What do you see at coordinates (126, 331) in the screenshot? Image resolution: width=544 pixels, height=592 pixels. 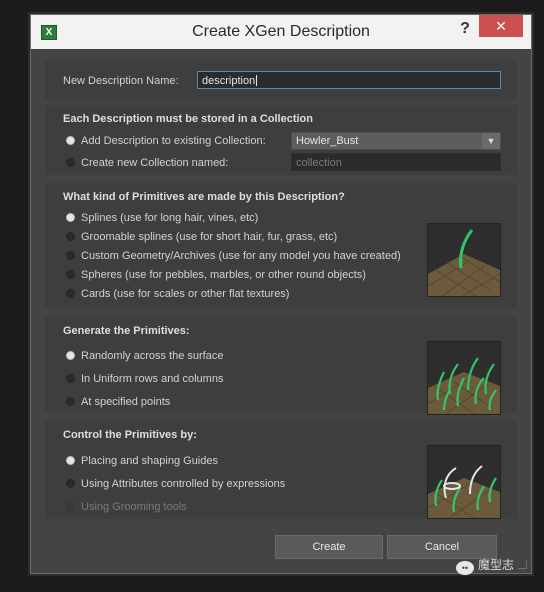 I see `generate-heading: Generate the Primitives:` at bounding box center [126, 331].